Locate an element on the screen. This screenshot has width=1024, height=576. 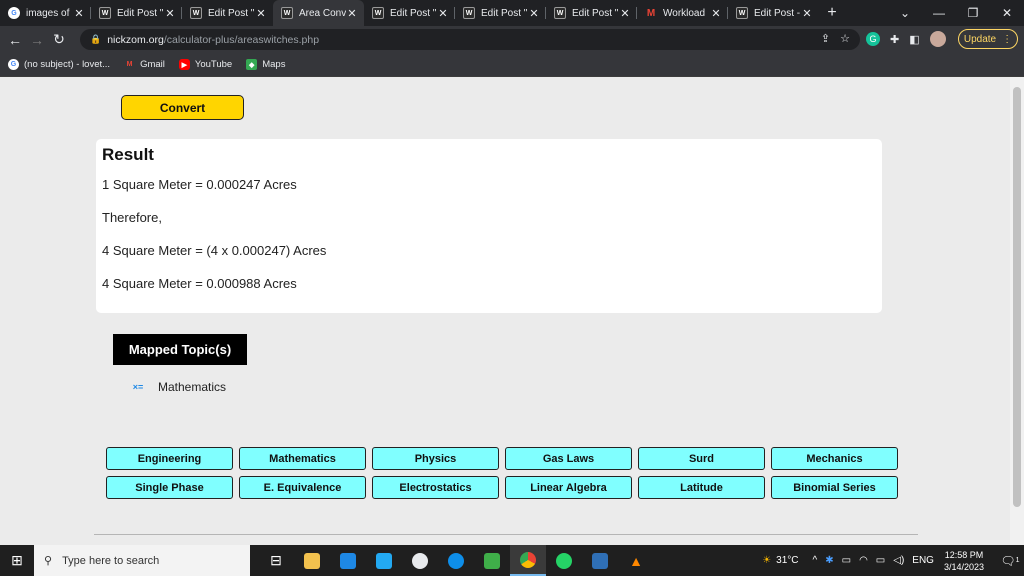
tag-physics: Physics is located at coordinates (435, 458).